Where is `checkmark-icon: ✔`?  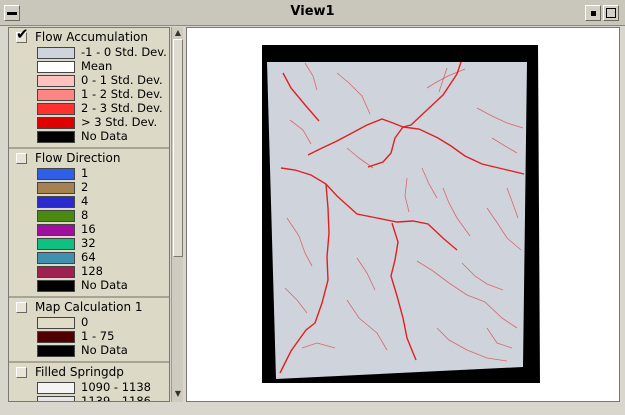
checkmark-icon: ✔ is located at coordinates (22, 35).